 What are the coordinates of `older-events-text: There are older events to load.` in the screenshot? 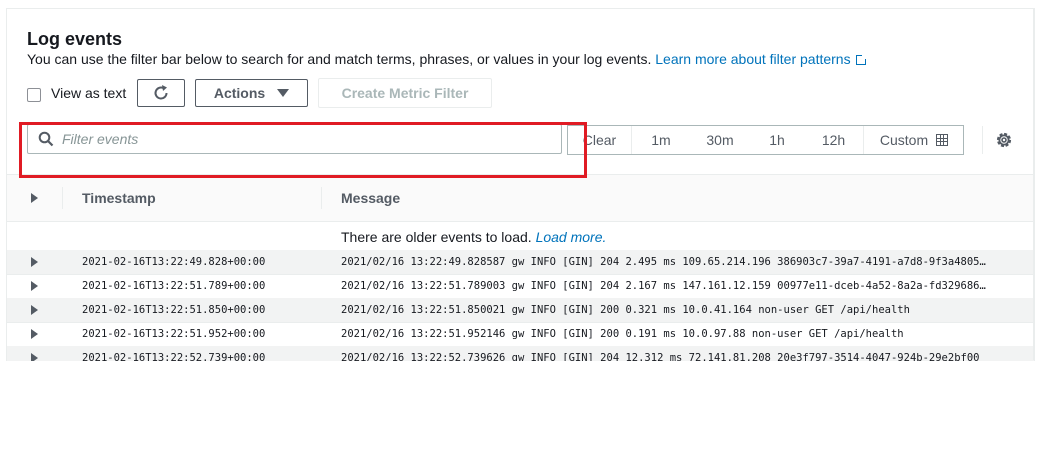 It's located at (436, 237).